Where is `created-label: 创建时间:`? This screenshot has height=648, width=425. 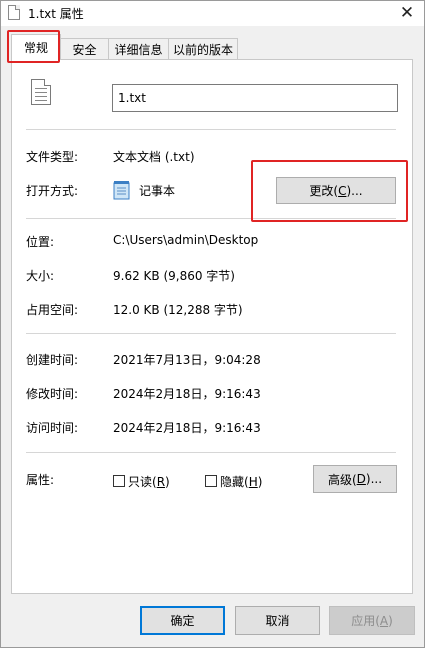 created-label: 创建时间: is located at coordinates (52, 360).